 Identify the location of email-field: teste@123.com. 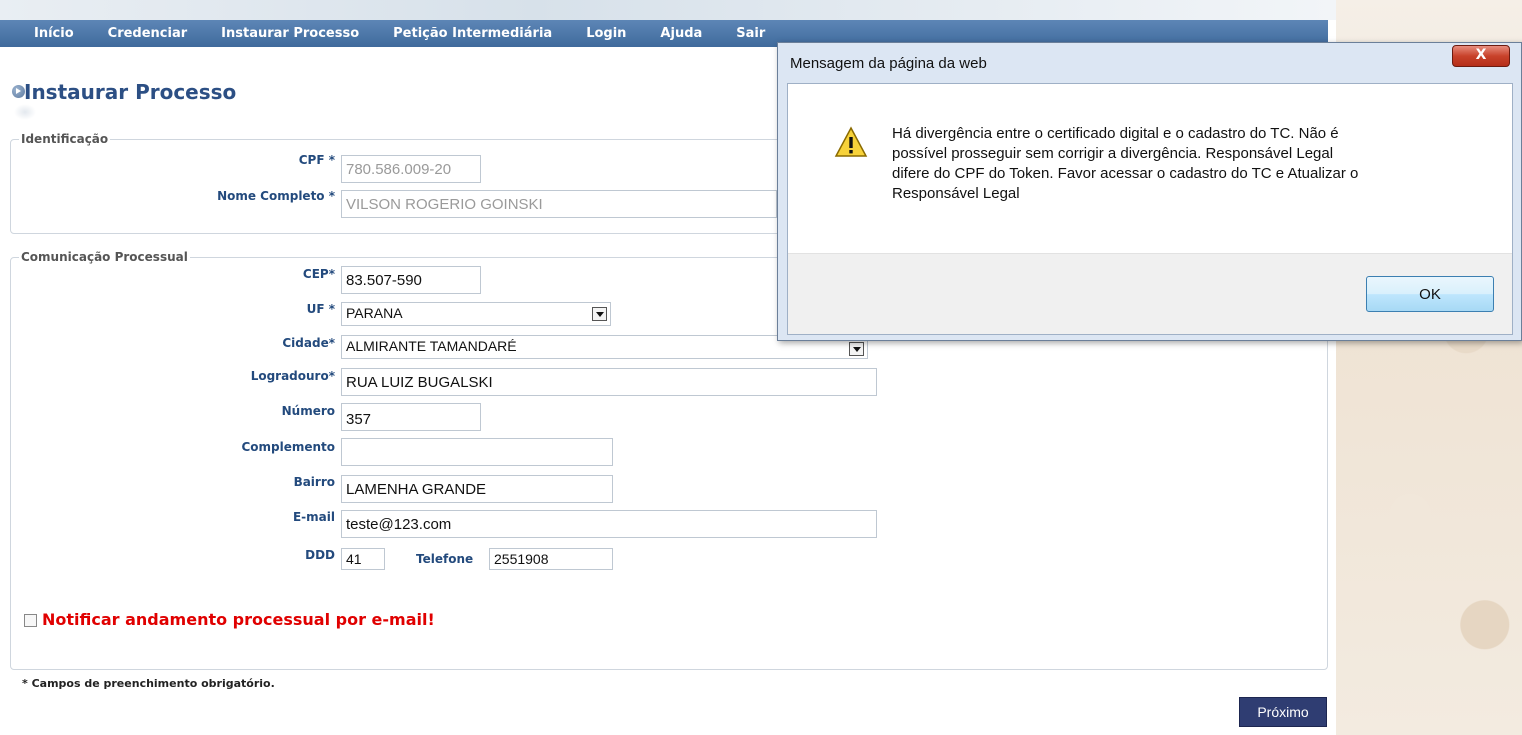
(609, 524).